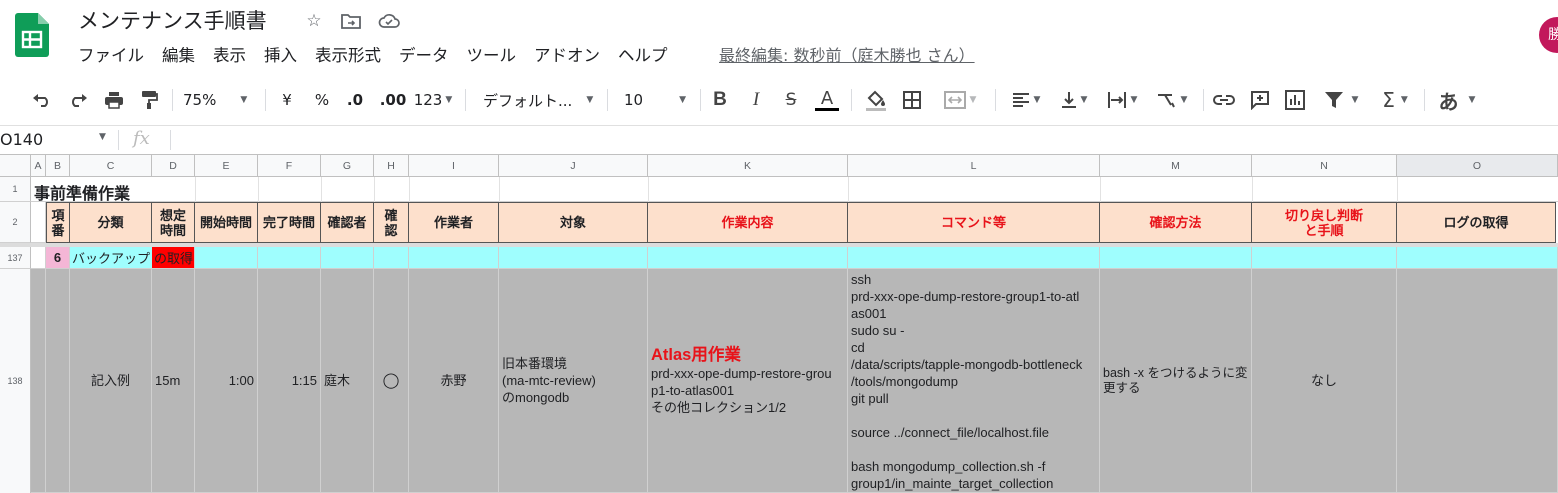 This screenshot has height=493, width=1558. I want to click on column-header: A, so click(38, 166).